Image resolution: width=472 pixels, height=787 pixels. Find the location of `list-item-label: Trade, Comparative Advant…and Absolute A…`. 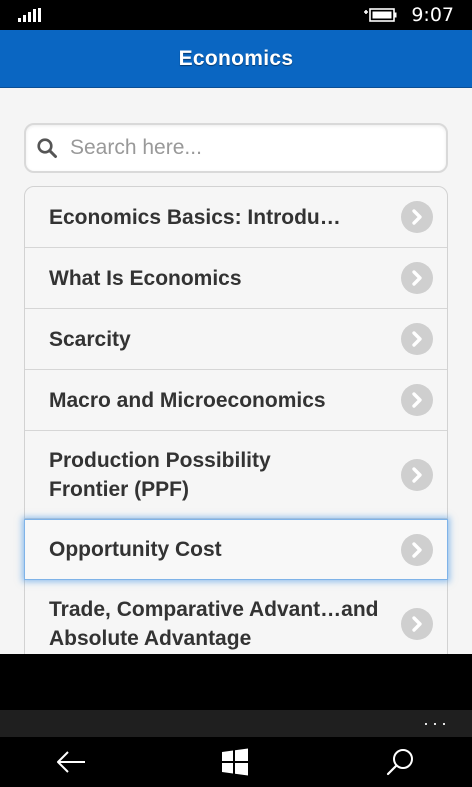

list-item-label: Trade, Comparative Advant…and Absolute A… is located at coordinates (214, 624).